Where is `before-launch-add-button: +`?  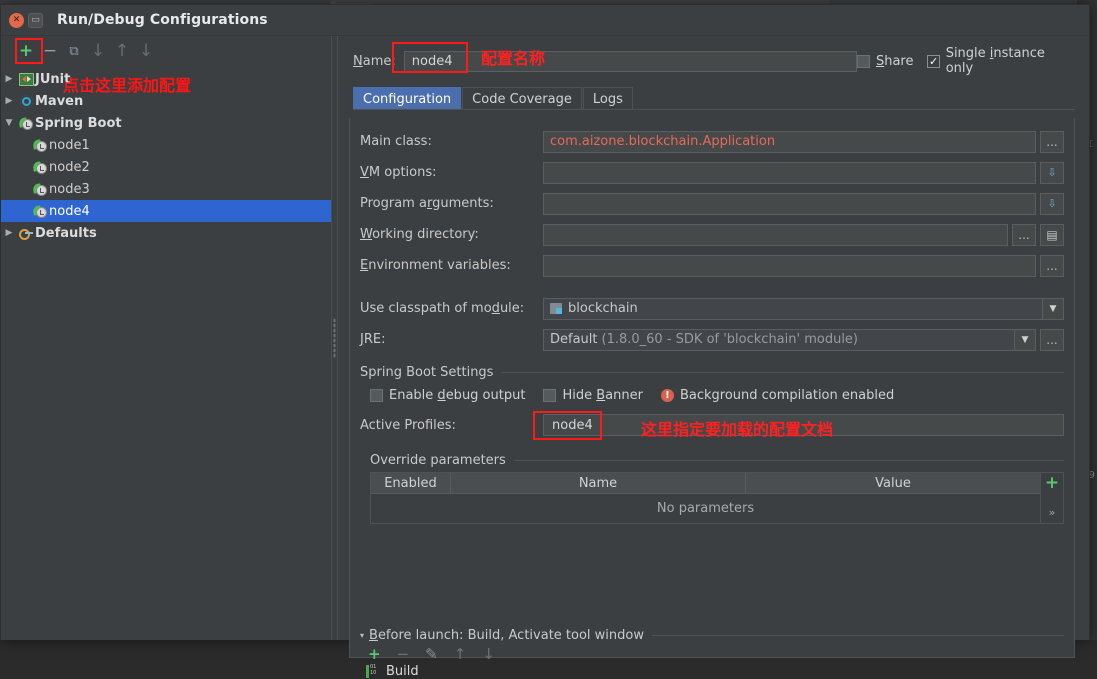
before-launch-add-button: + is located at coordinates (374, 654).